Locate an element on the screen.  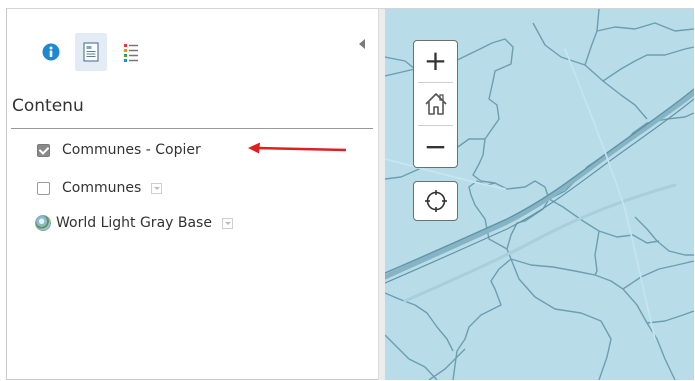
zoom-out-label: − is located at coordinates (435, 146).